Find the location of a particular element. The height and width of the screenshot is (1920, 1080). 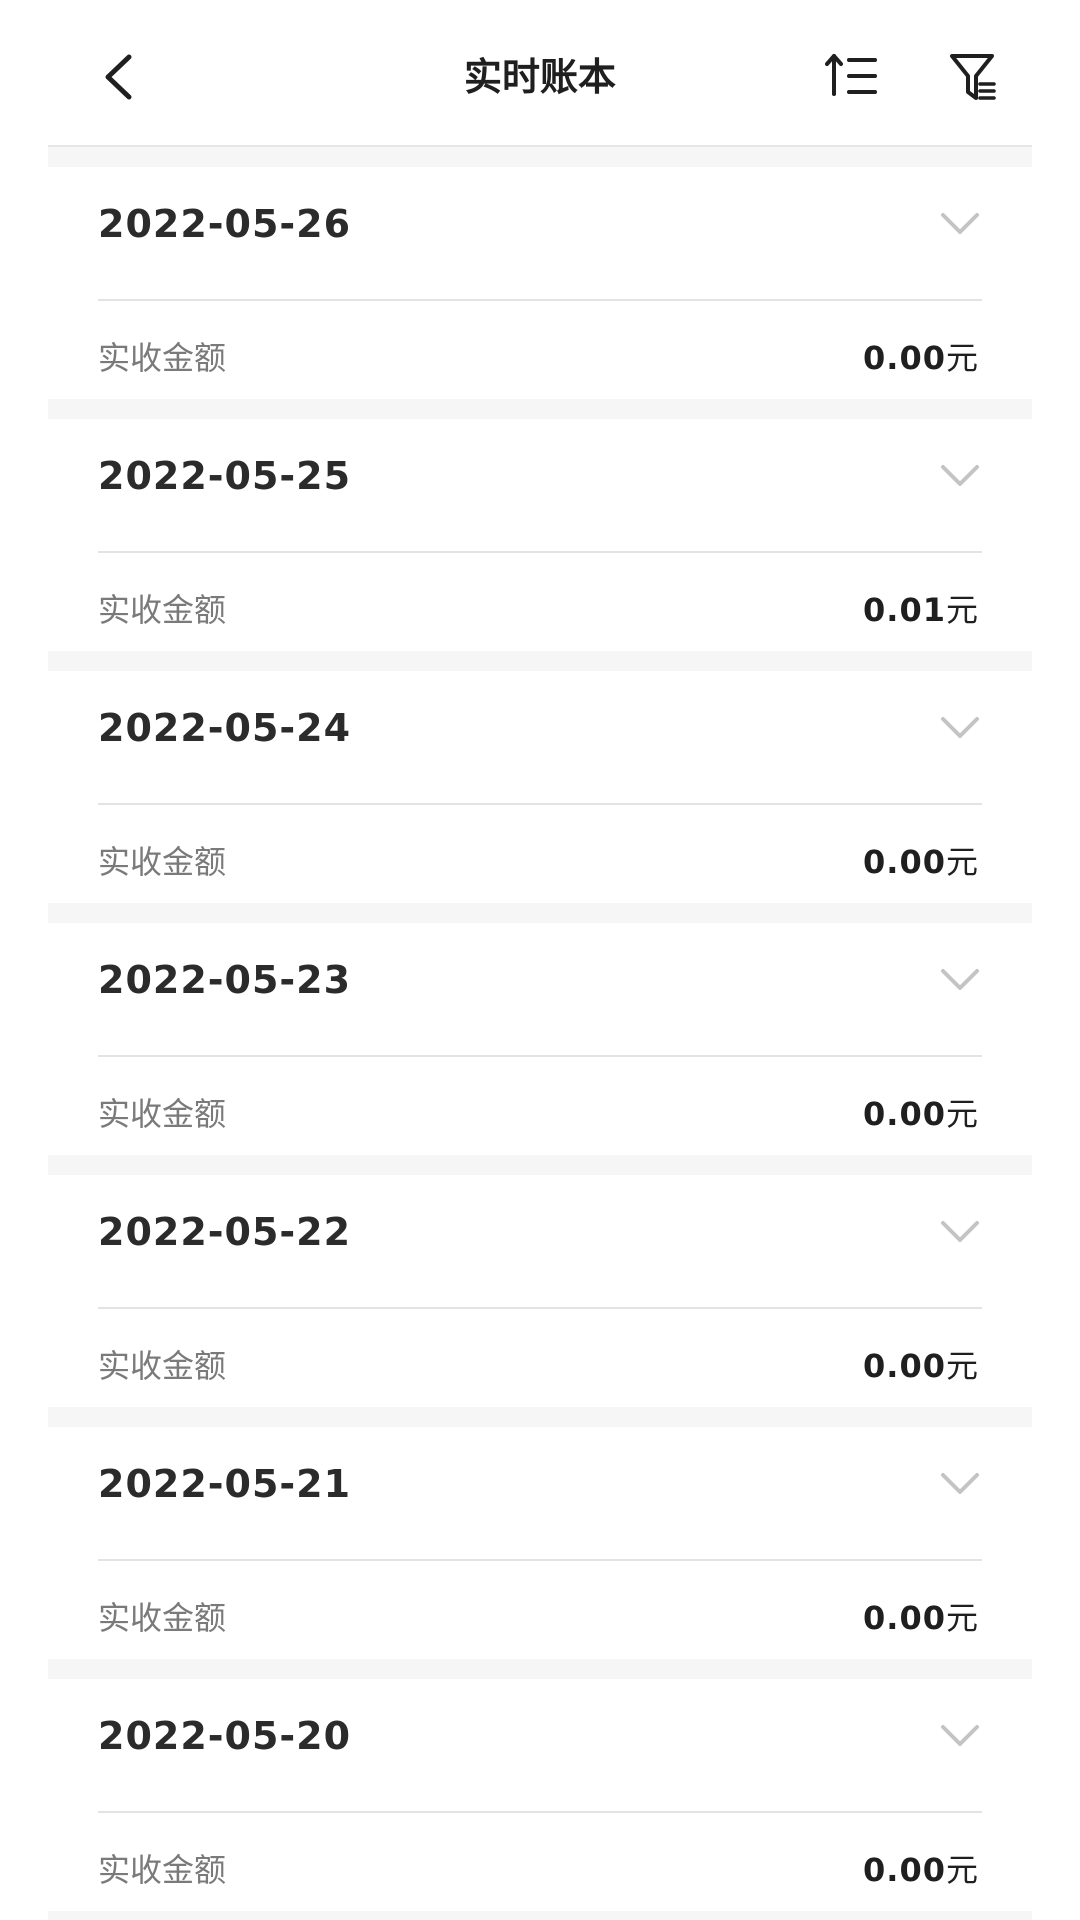

ledger-date: 2022-05-22 is located at coordinates (225, 1232).